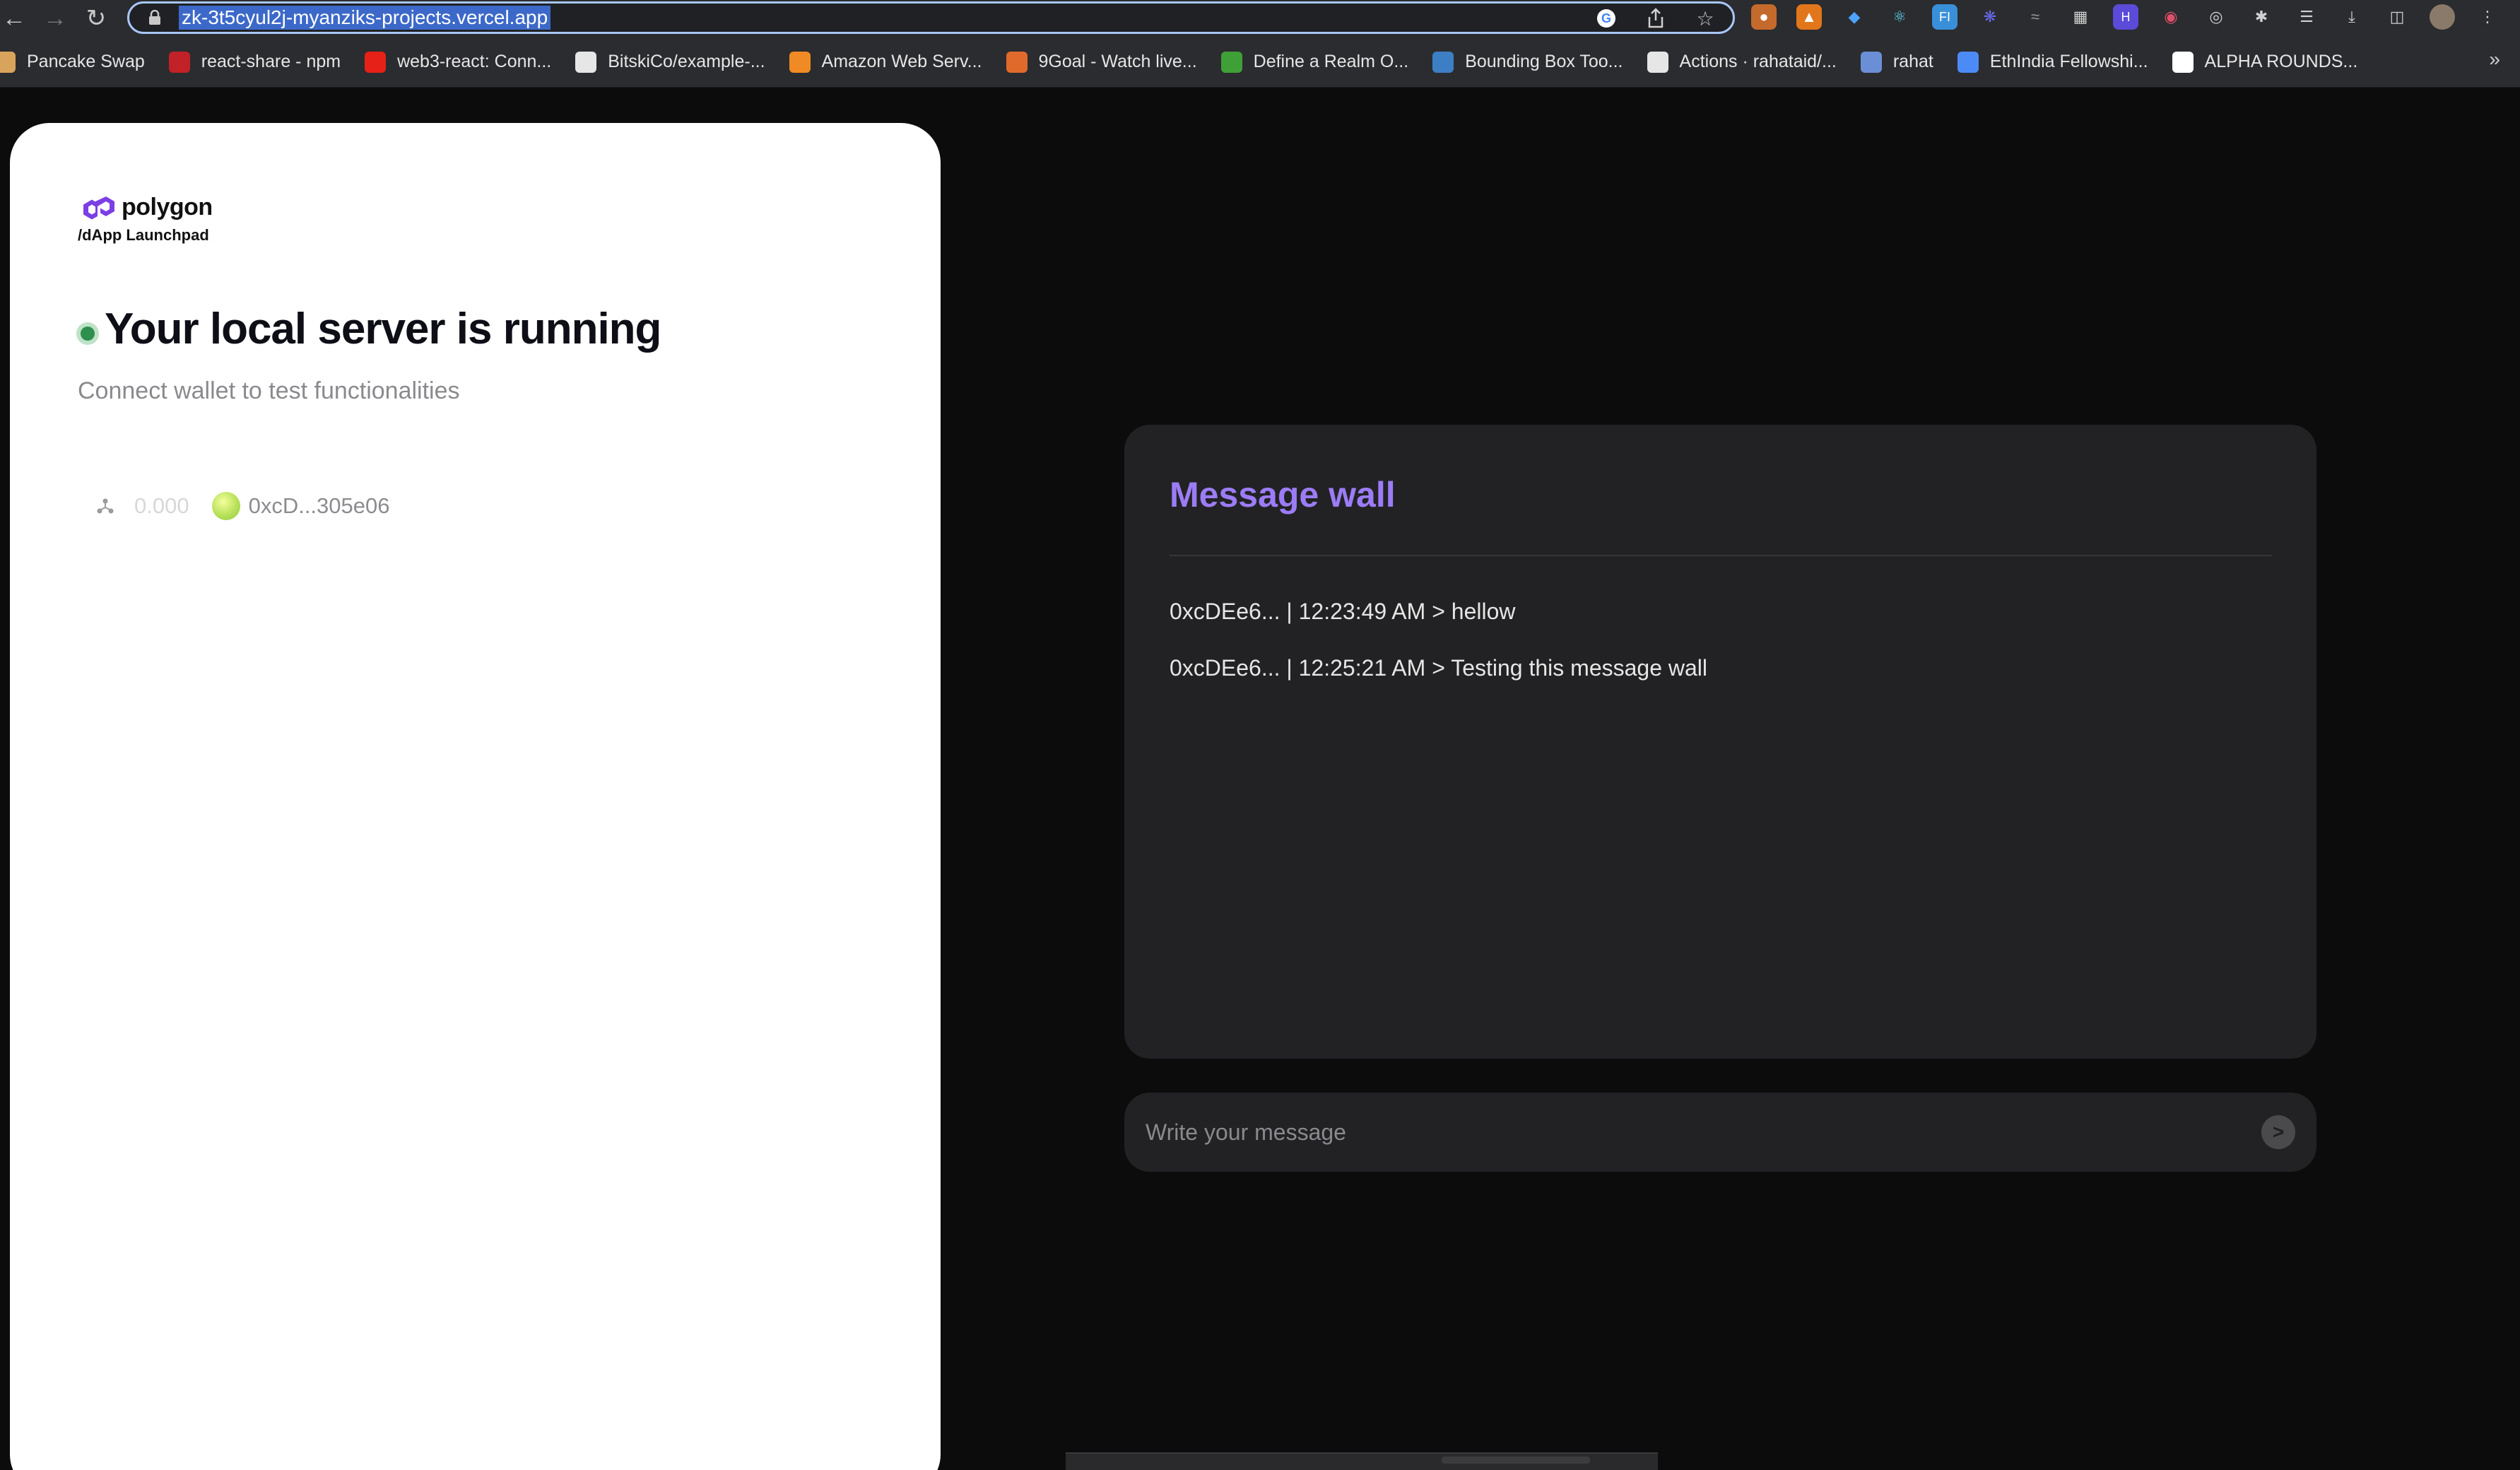 This screenshot has height=1470, width=2520. What do you see at coordinates (1017, 62) in the screenshot?
I see `9goal-icon` at bounding box center [1017, 62].